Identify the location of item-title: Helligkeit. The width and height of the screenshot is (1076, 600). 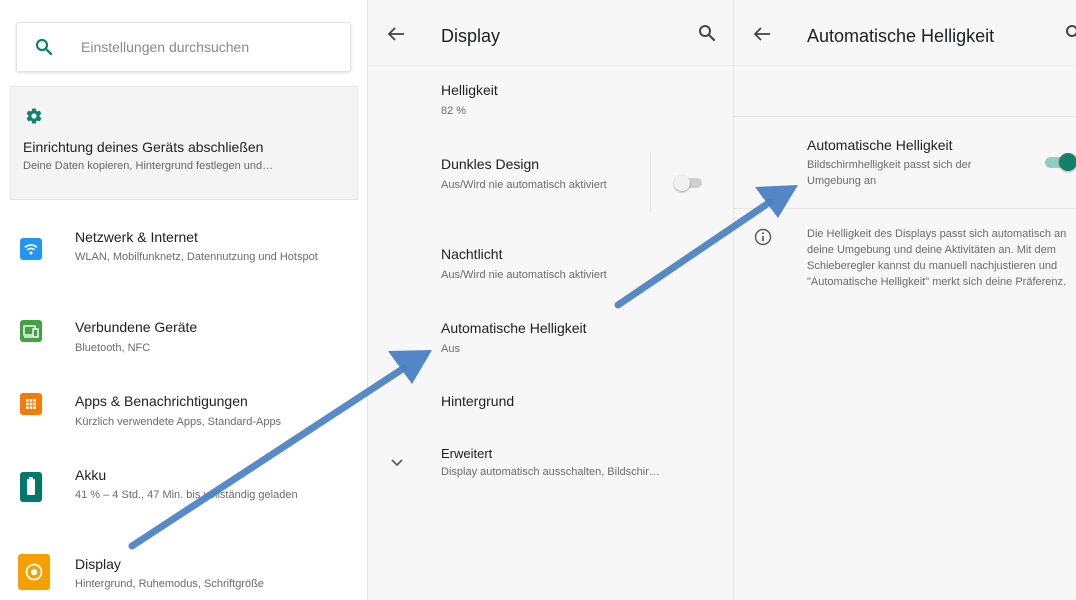
(469, 90).